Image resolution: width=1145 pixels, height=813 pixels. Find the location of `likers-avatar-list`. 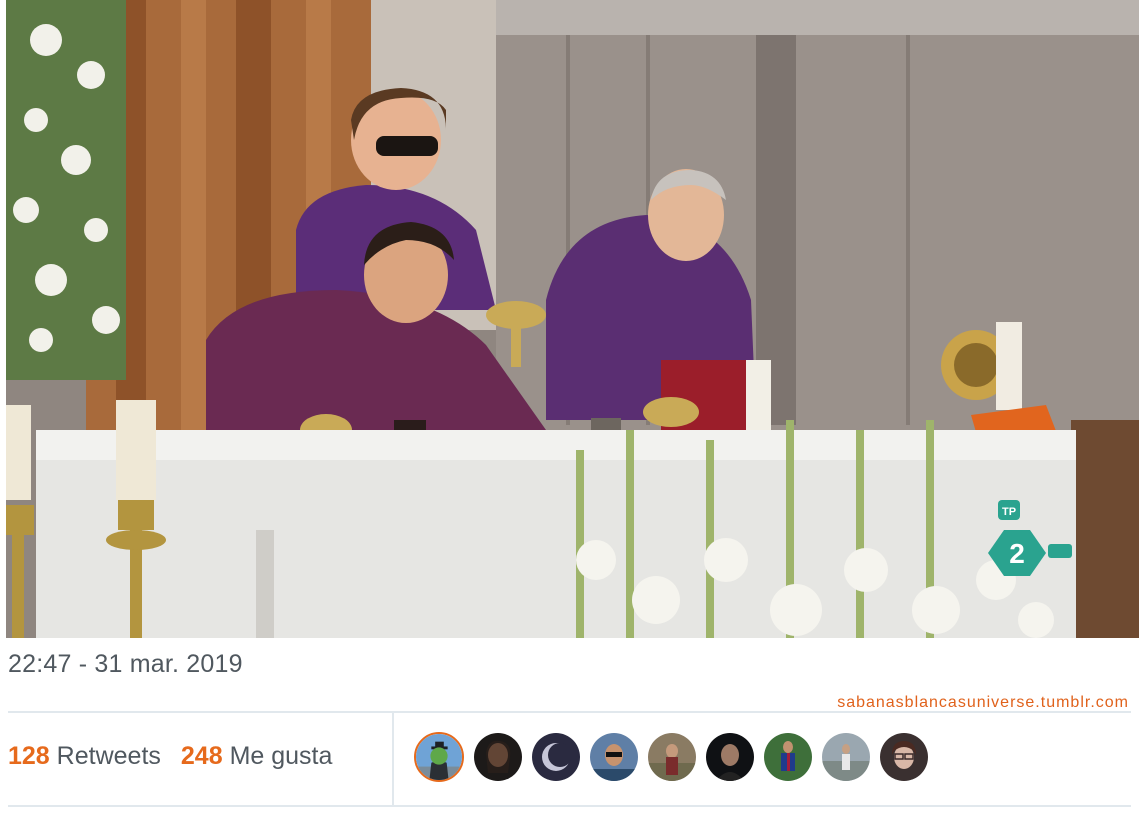

likers-avatar-list is located at coordinates (671, 758).